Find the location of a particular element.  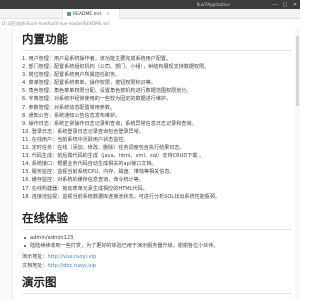

heading-features: 内置功能 is located at coordinates (157, 41).